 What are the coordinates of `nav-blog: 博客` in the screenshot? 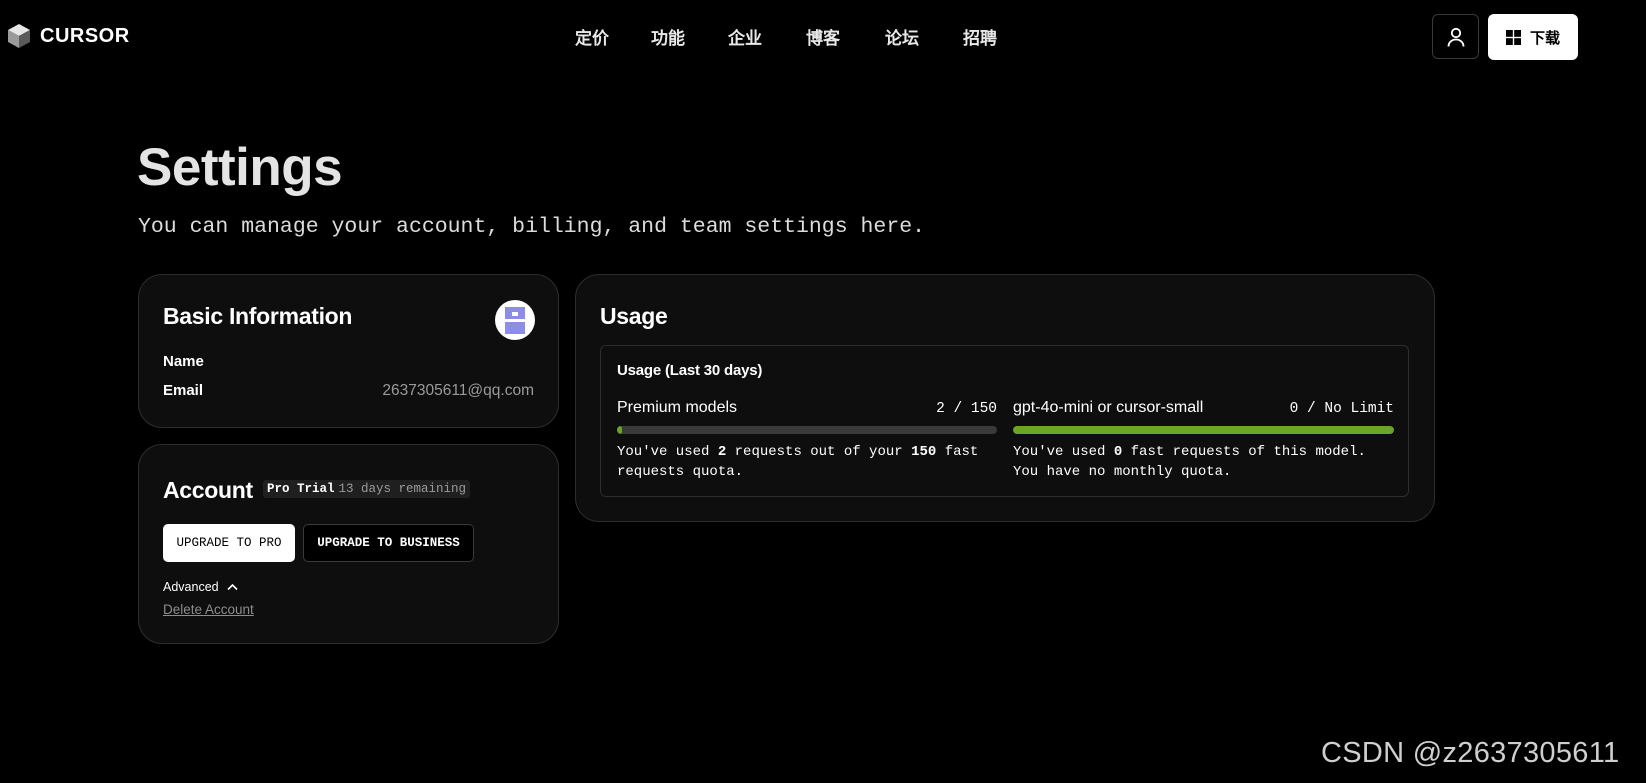 It's located at (823, 36).